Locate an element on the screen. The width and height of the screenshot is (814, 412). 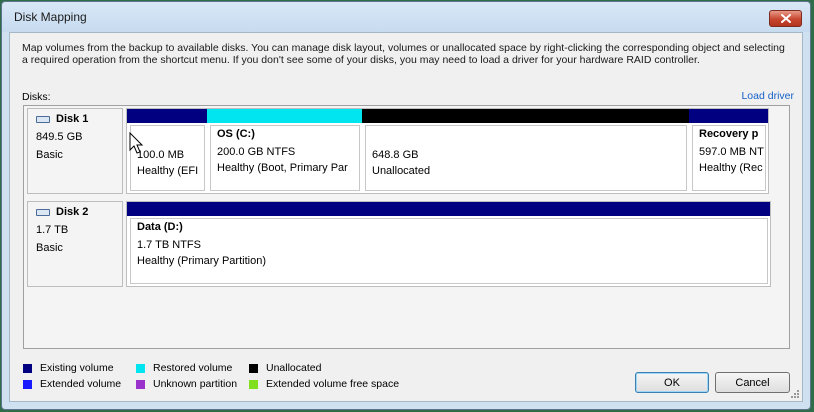
partition-status: Healthy (Boot, Primary Par is located at coordinates (282, 168).